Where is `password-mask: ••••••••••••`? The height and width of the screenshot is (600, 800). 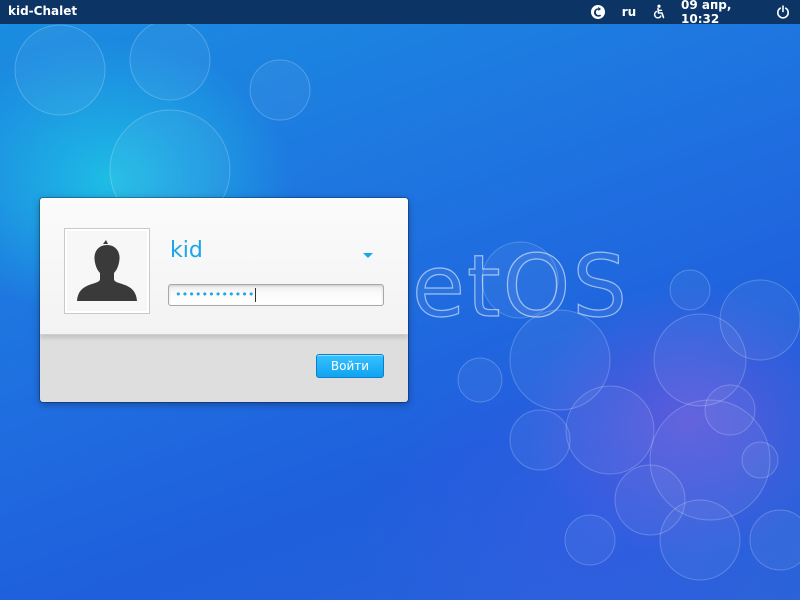 password-mask: •••••••••••• is located at coordinates (215, 294).